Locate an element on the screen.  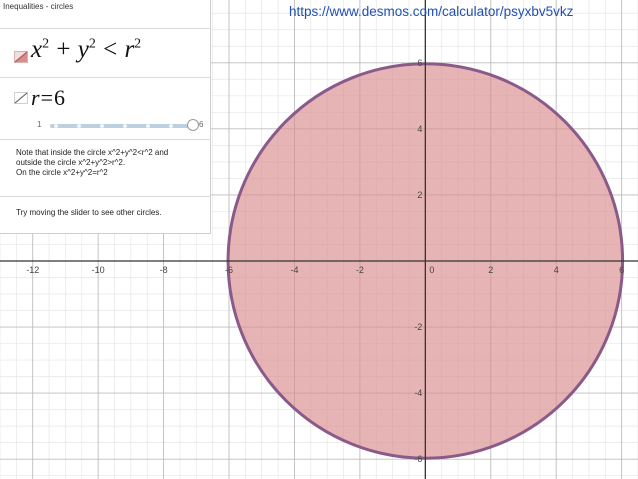
formula-y-exponent: 2 is located at coordinates (92, 44).